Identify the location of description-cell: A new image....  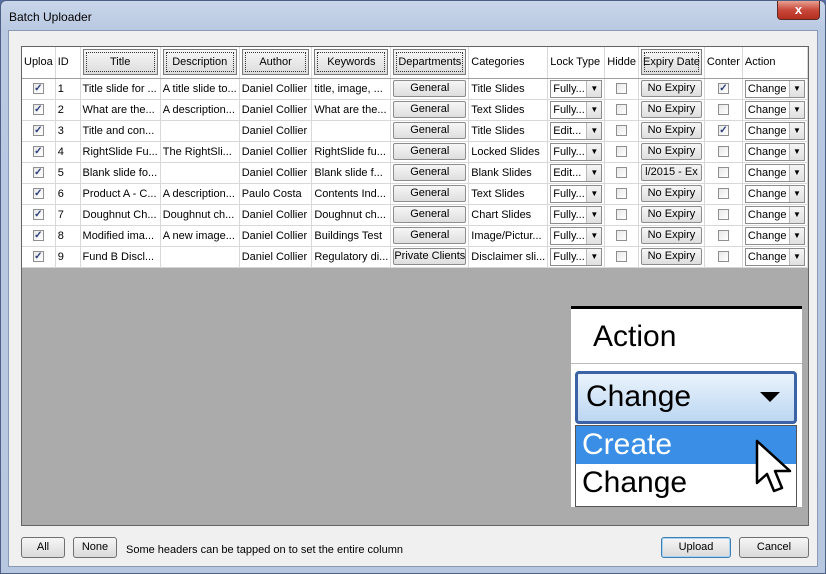
(200, 236).